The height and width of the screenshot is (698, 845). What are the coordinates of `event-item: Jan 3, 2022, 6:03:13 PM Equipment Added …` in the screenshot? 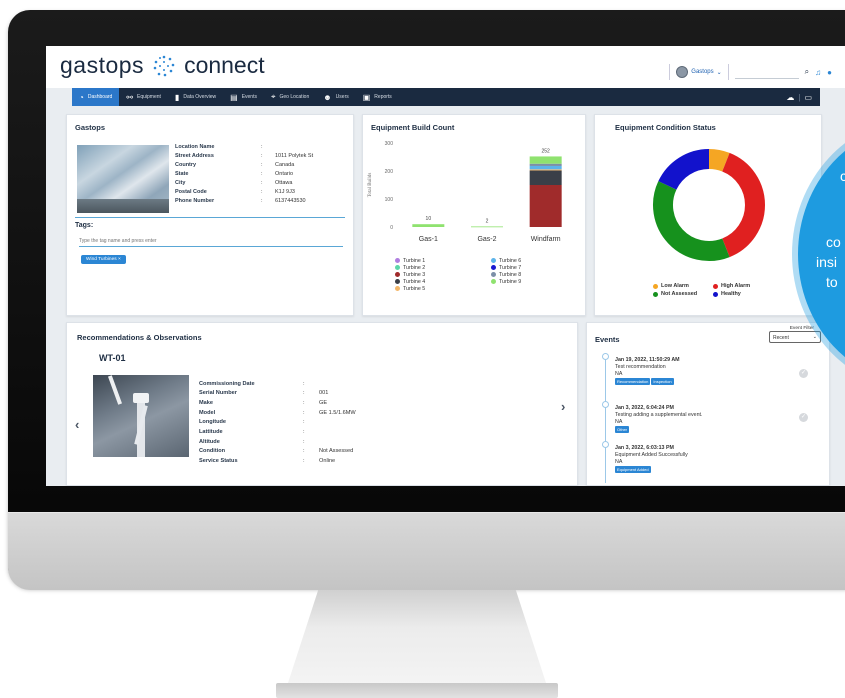 It's located at (705, 459).